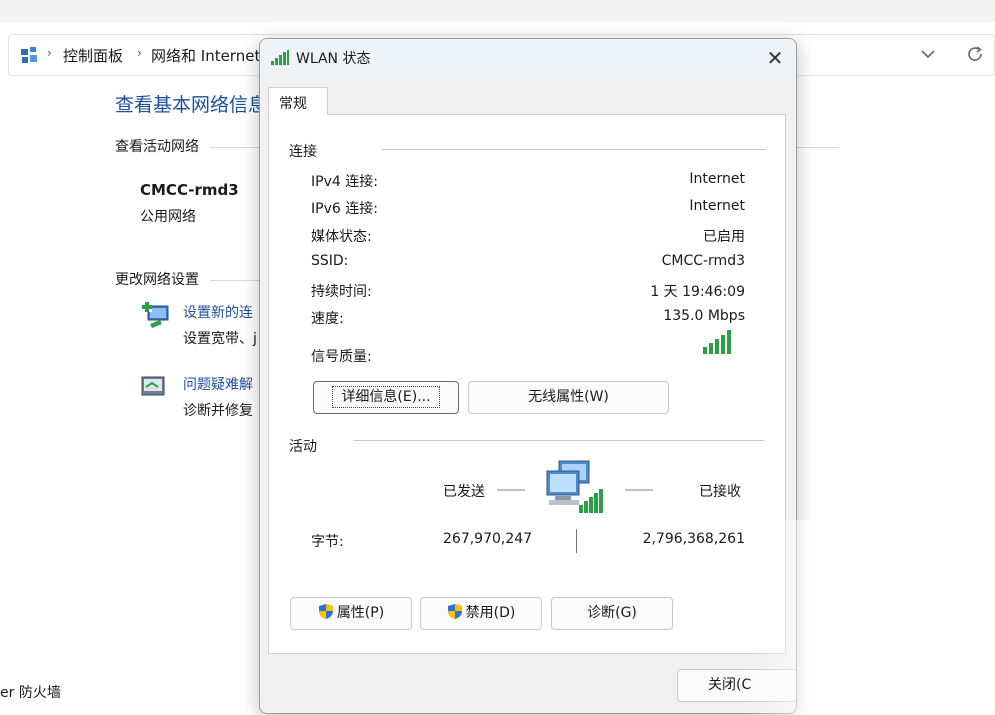 The height and width of the screenshot is (715, 995). What do you see at coordinates (29, 55) in the screenshot?
I see `control-panel-icon` at bounding box center [29, 55].